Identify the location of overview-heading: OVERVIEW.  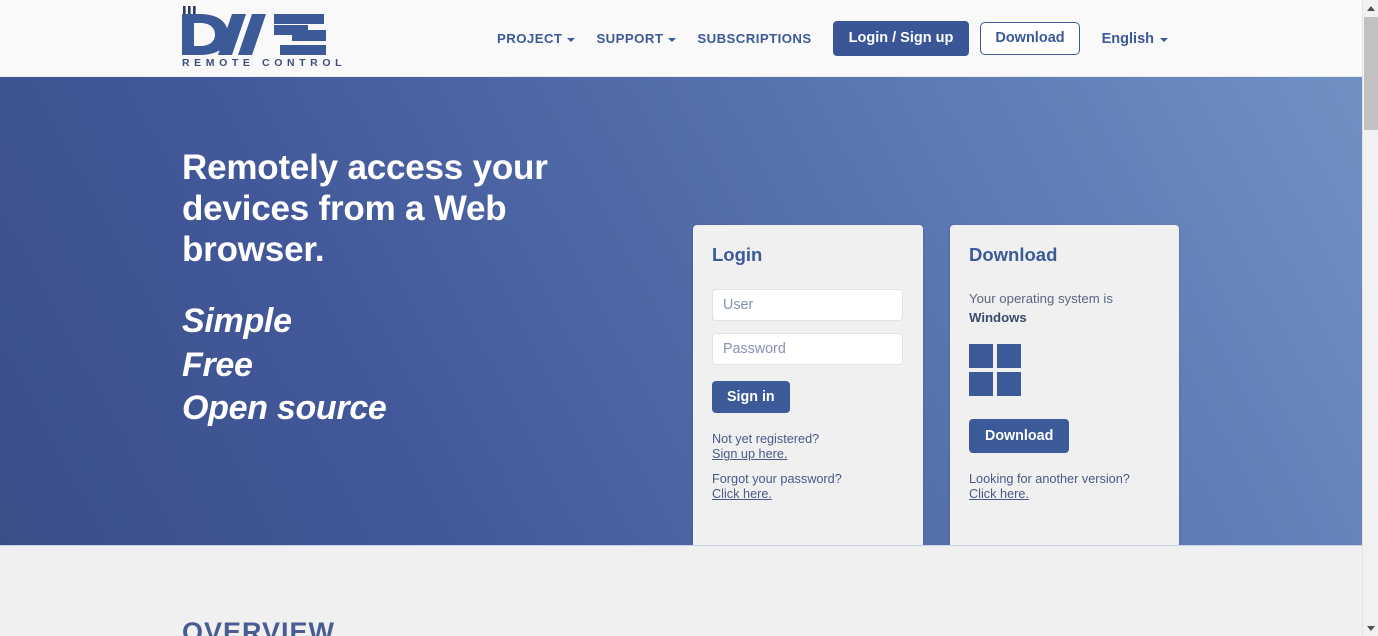
(259, 626).